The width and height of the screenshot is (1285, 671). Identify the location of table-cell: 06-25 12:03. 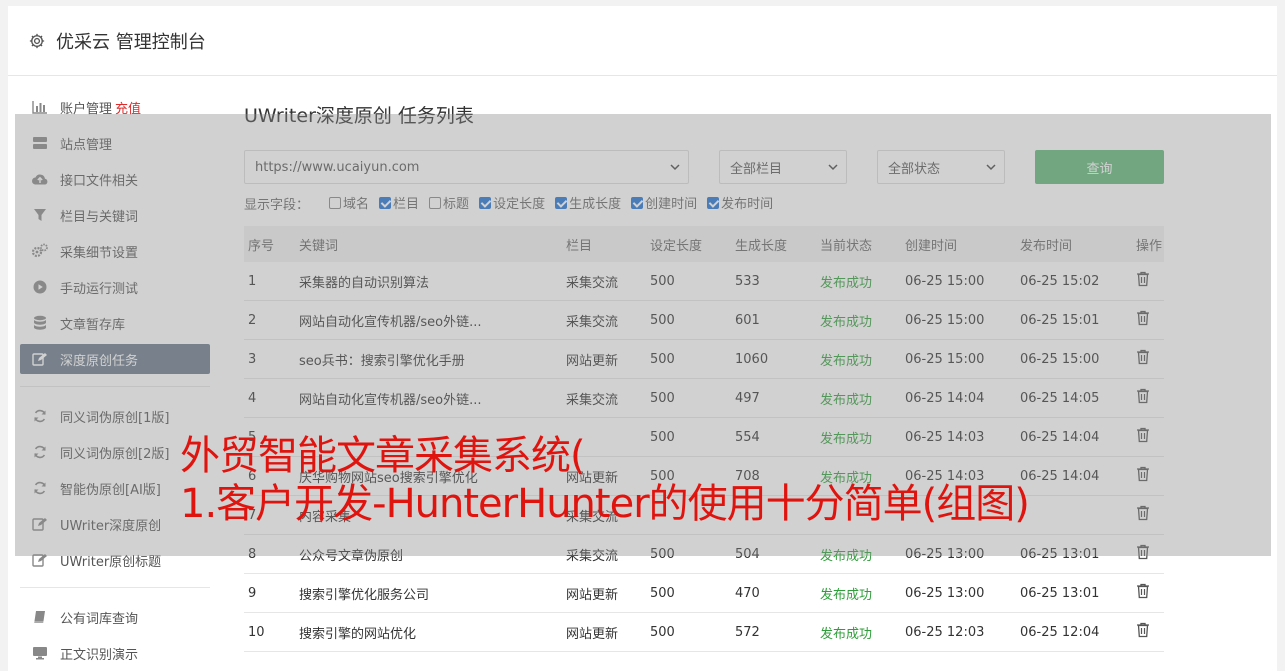
(945, 632).